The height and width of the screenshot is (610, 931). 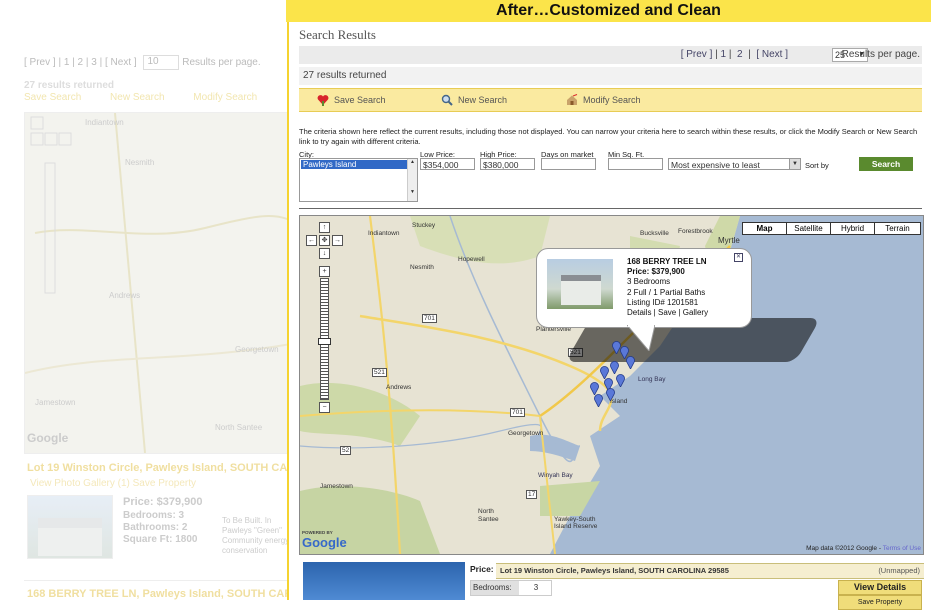 What do you see at coordinates (447, 100) in the screenshot?
I see `magnifier-icon` at bounding box center [447, 100].